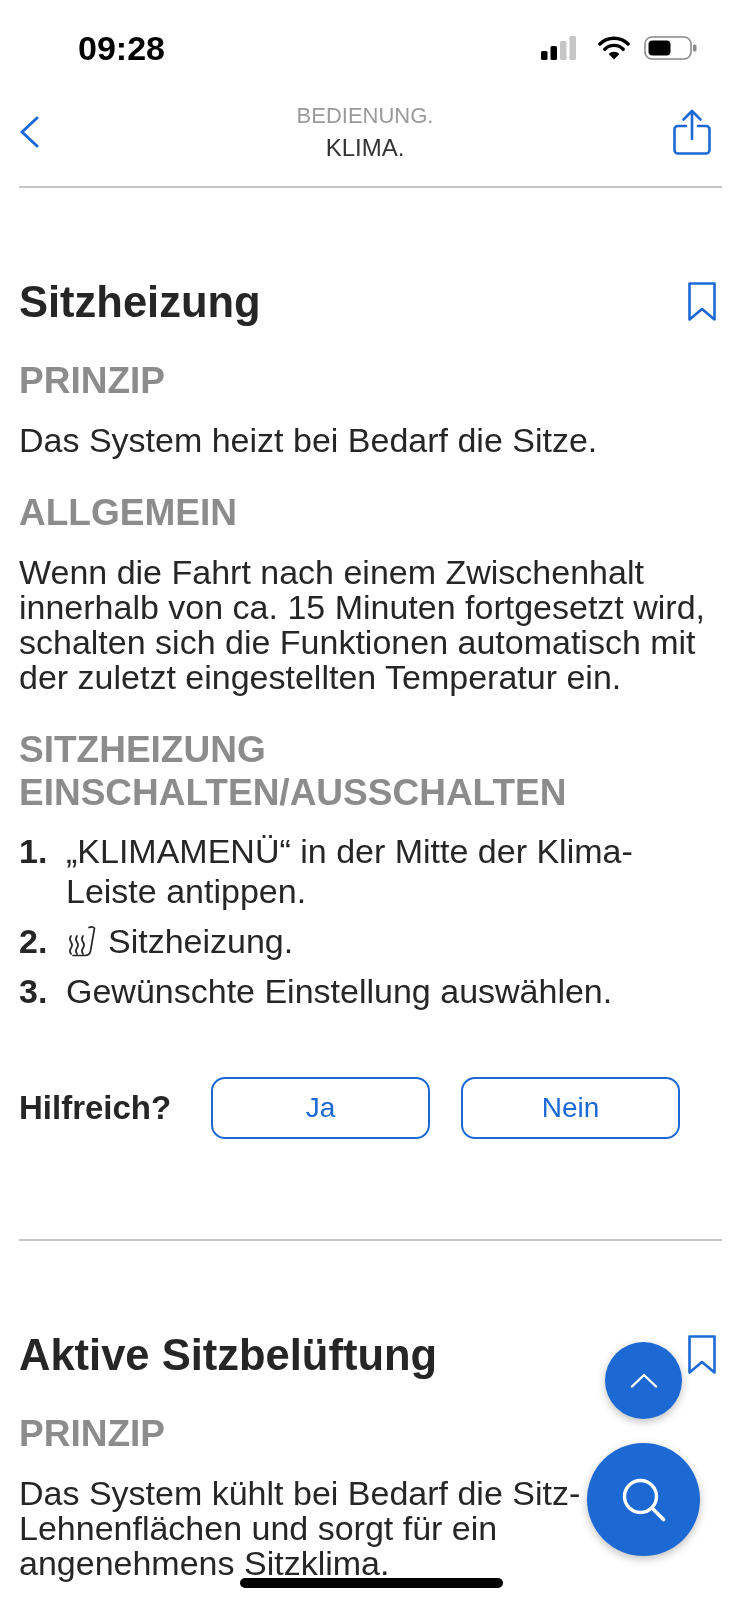 The width and height of the screenshot is (739, 1600). What do you see at coordinates (29, 132) in the screenshot?
I see `back-icon` at bounding box center [29, 132].